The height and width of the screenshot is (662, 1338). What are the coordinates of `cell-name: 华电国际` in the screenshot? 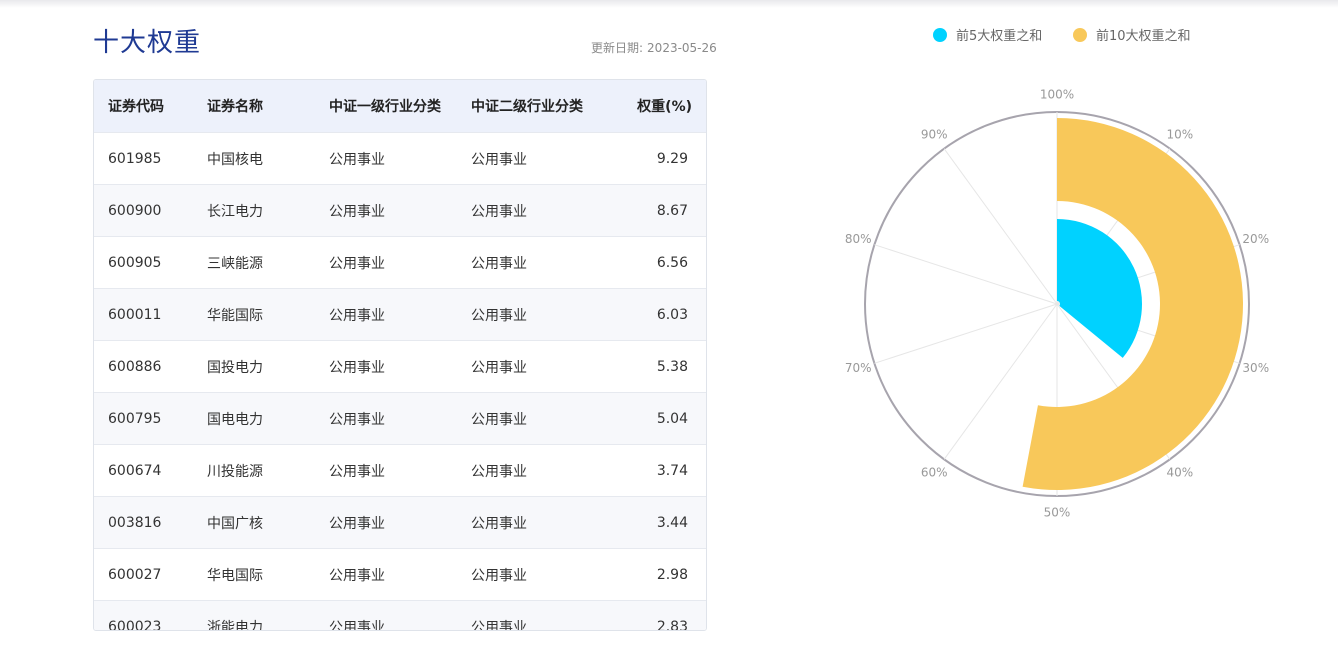 It's located at (267, 574).